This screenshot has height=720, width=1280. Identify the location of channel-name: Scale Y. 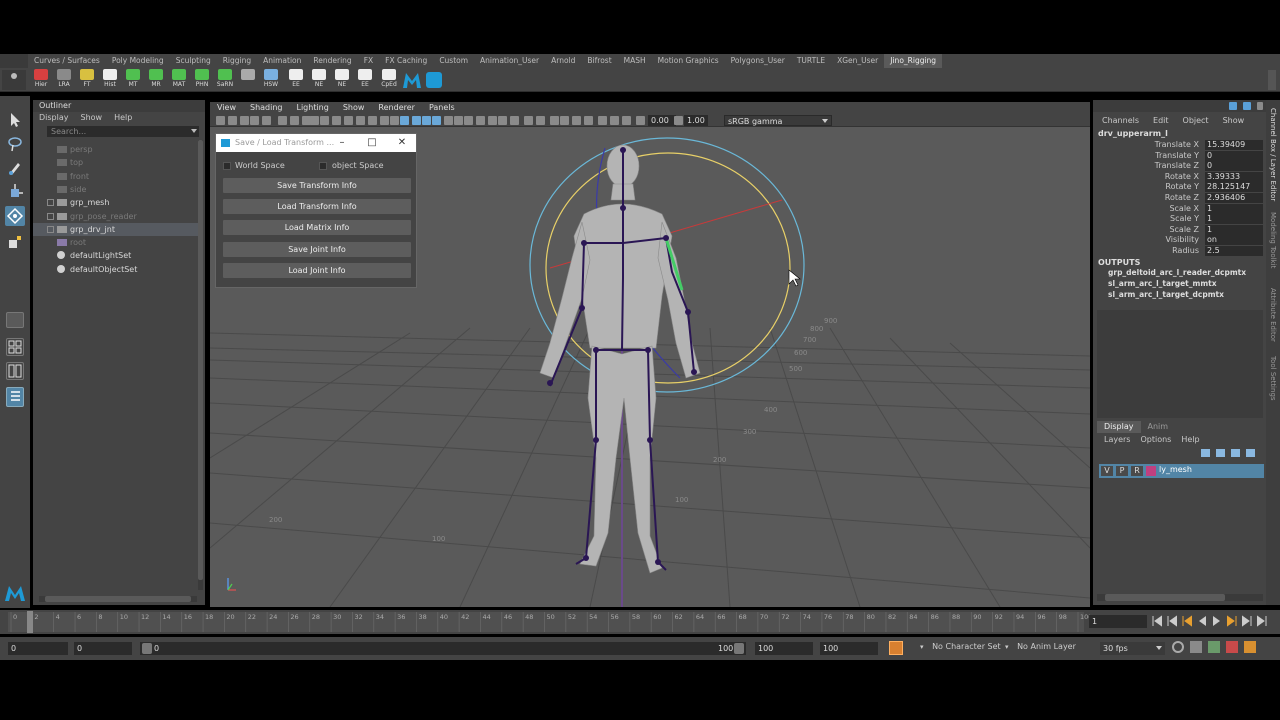
(1184, 219).